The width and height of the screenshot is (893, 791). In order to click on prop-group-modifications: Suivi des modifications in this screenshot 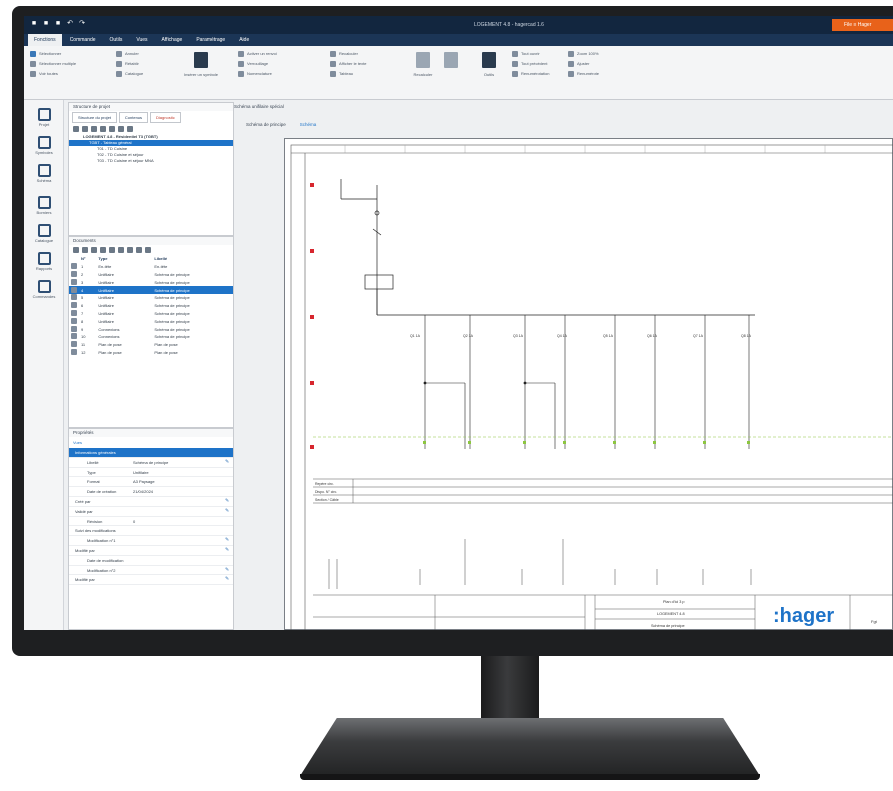, I will do `click(151, 531)`.